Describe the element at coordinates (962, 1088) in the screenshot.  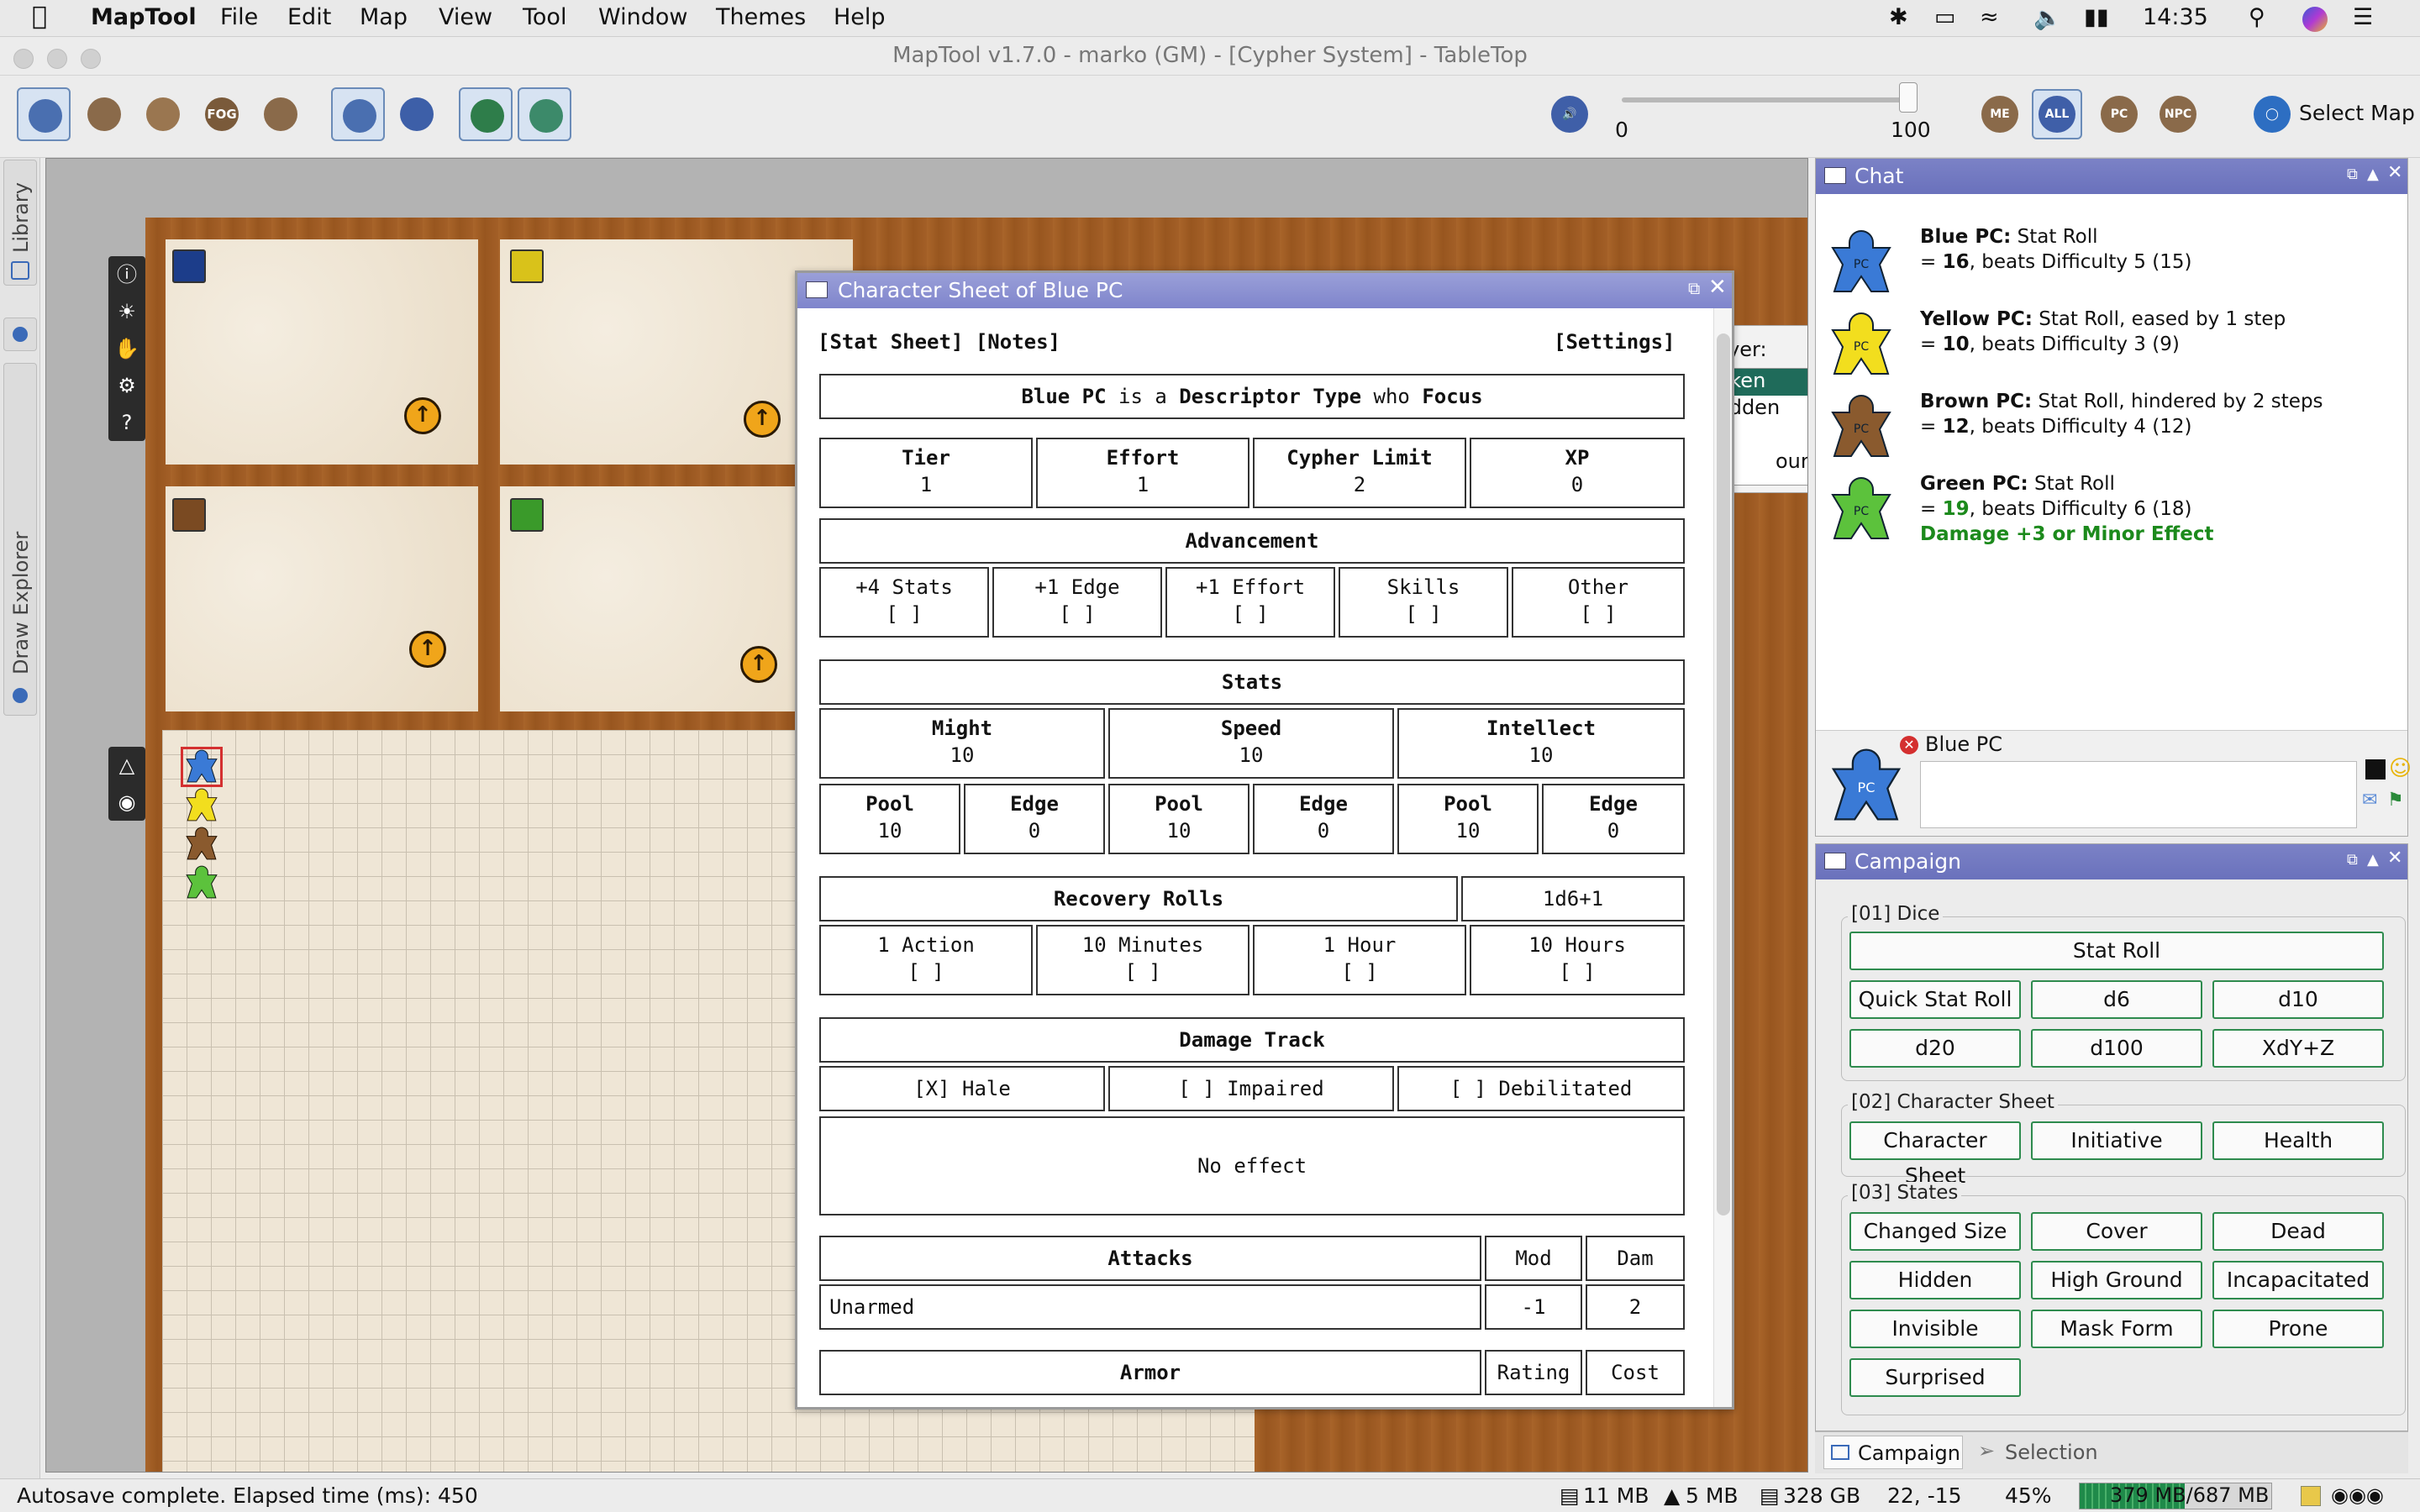
I see `damage-hale: [X] Hale` at that location.